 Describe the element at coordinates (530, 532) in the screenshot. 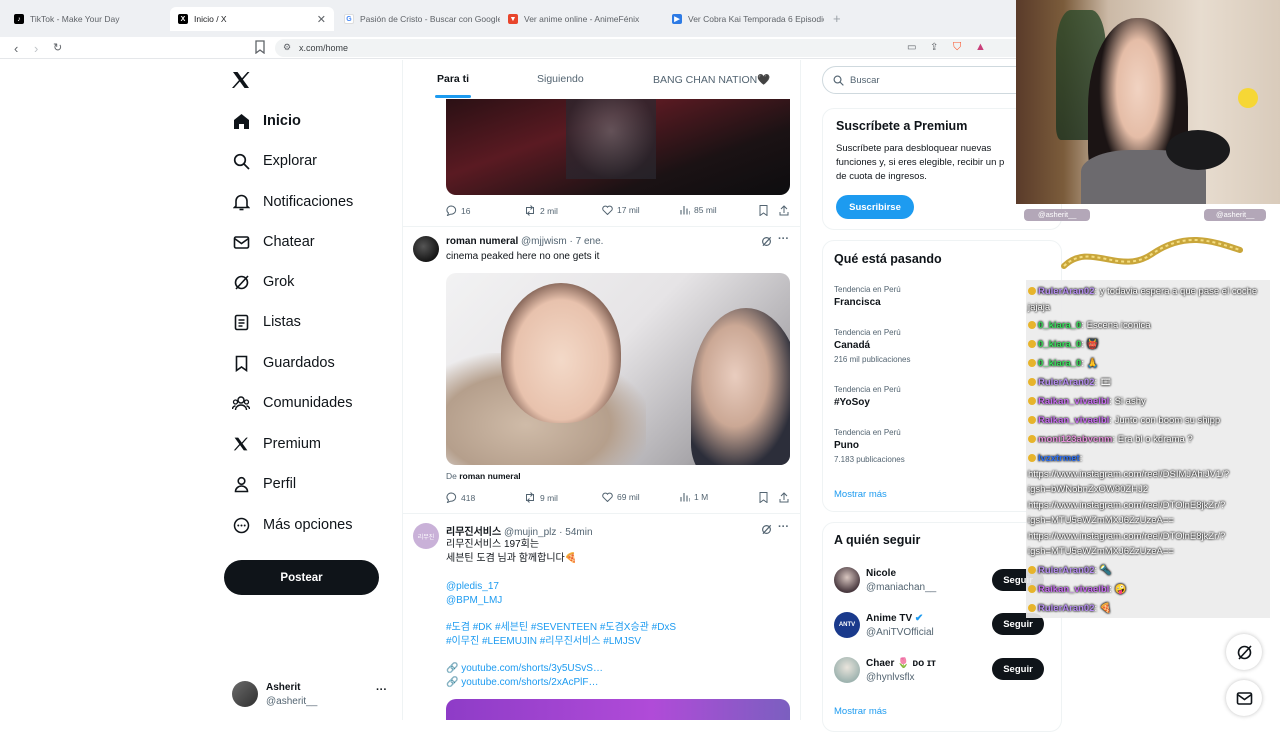

I see `post-author-handle: @mujin_plz` at that location.